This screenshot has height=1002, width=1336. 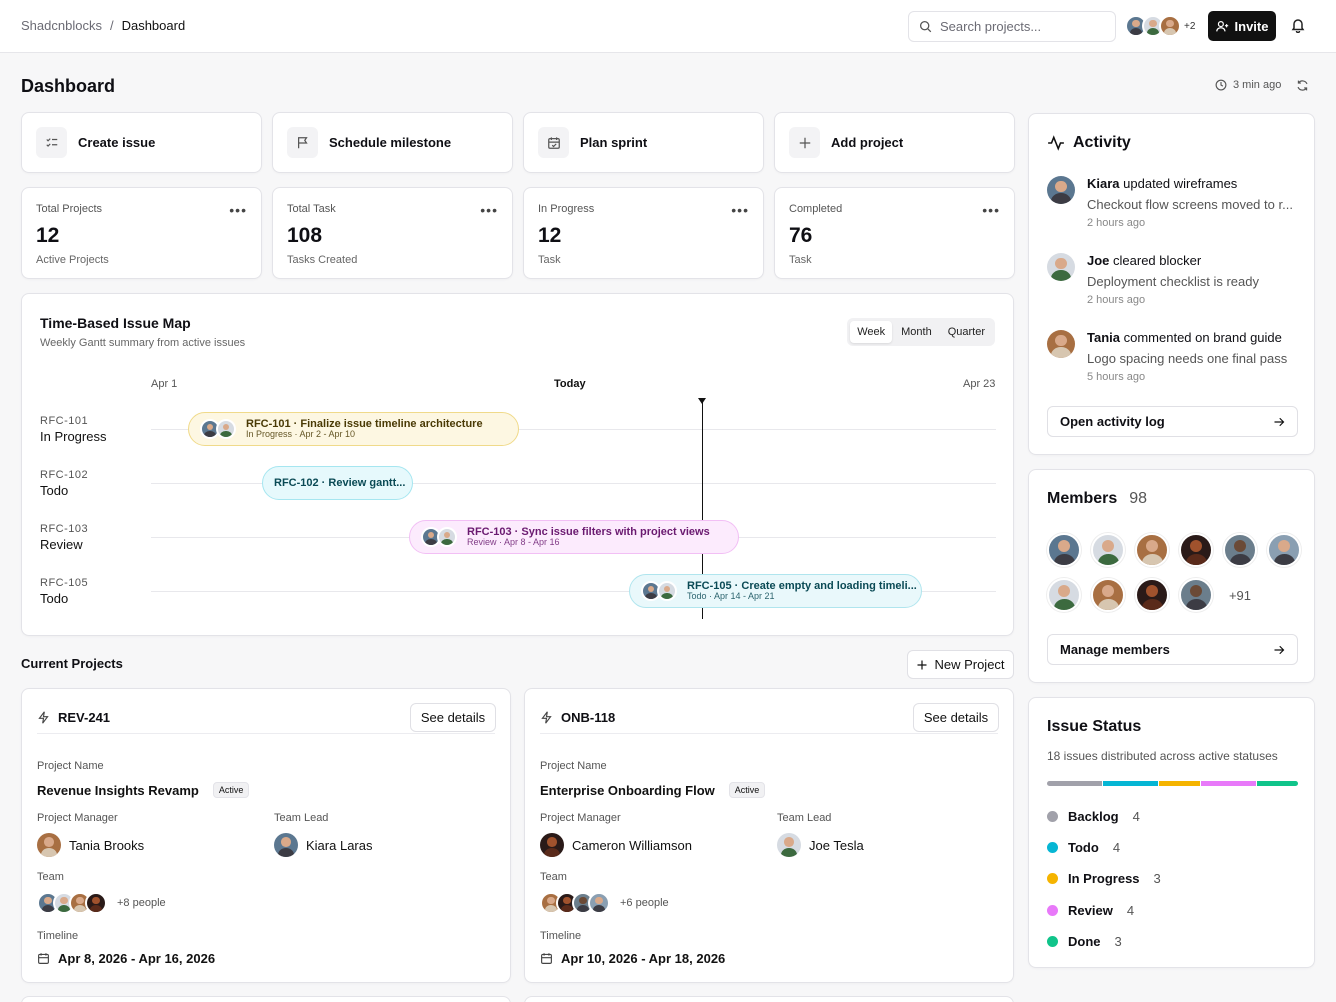 I want to click on row-id: RFC-105, so click(x=64, y=583).